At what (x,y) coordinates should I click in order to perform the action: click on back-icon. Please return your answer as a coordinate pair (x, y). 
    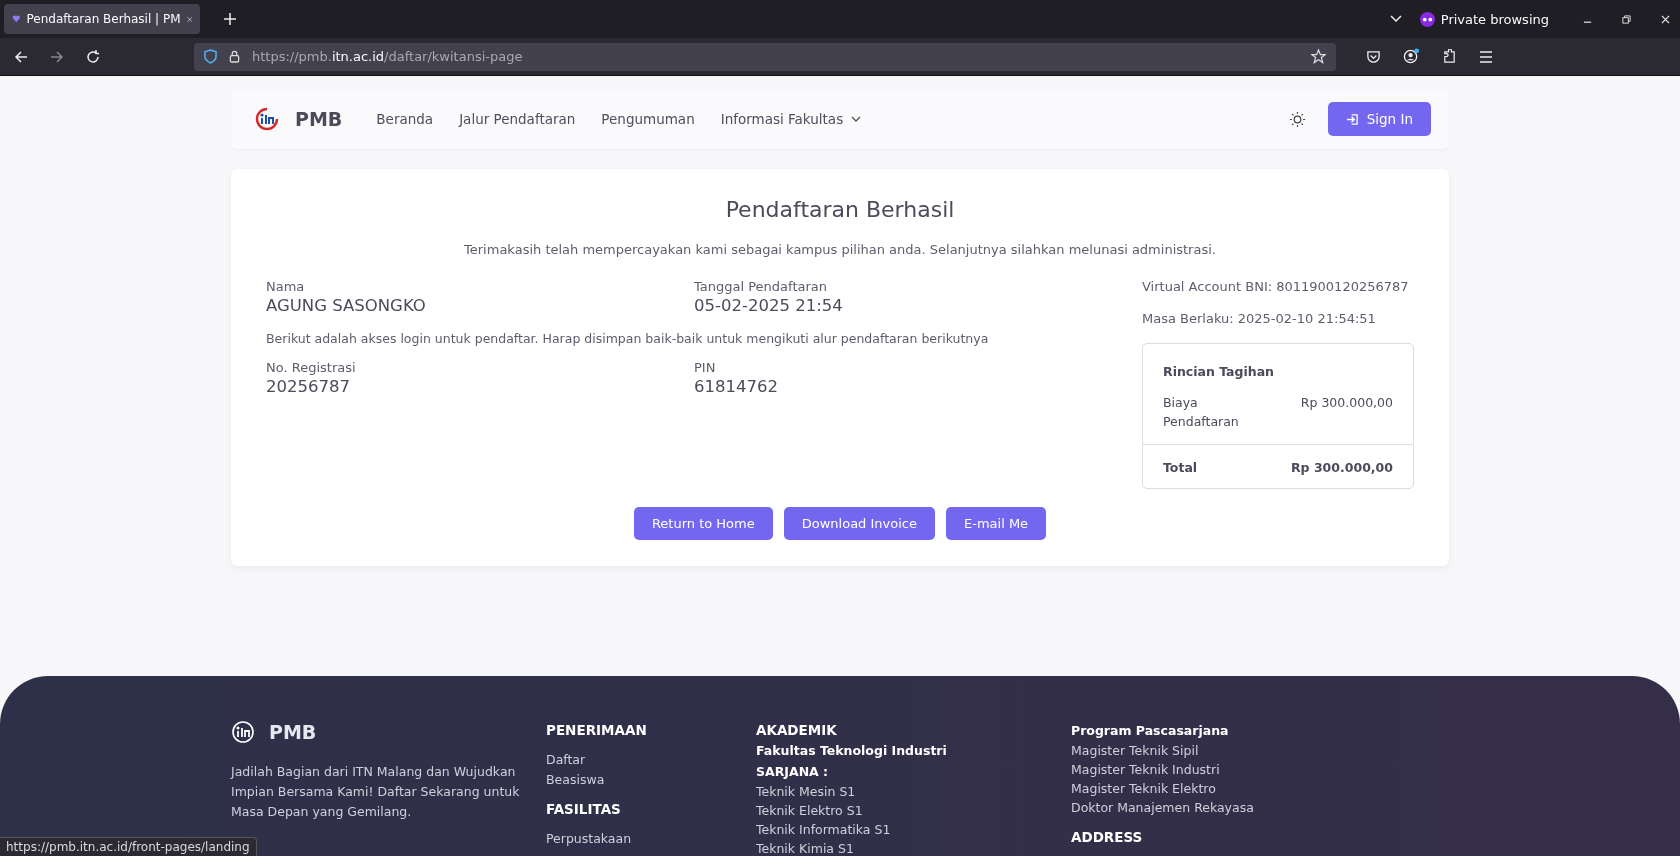
    Looking at the image, I should click on (21, 56).